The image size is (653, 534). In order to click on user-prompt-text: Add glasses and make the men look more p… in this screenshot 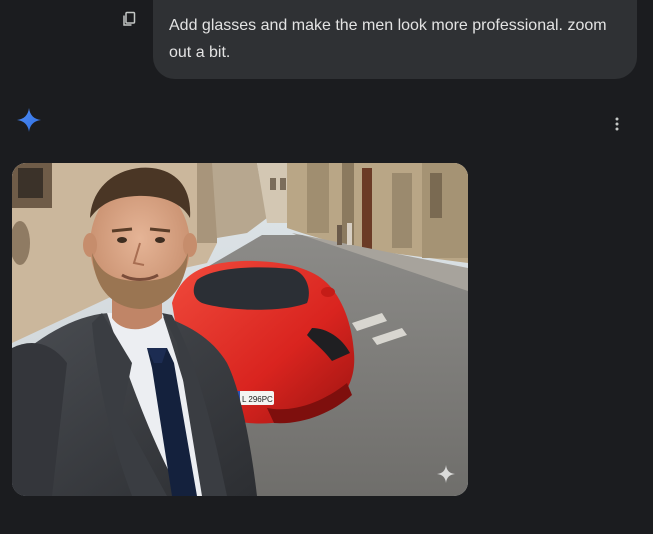, I will do `click(388, 39)`.